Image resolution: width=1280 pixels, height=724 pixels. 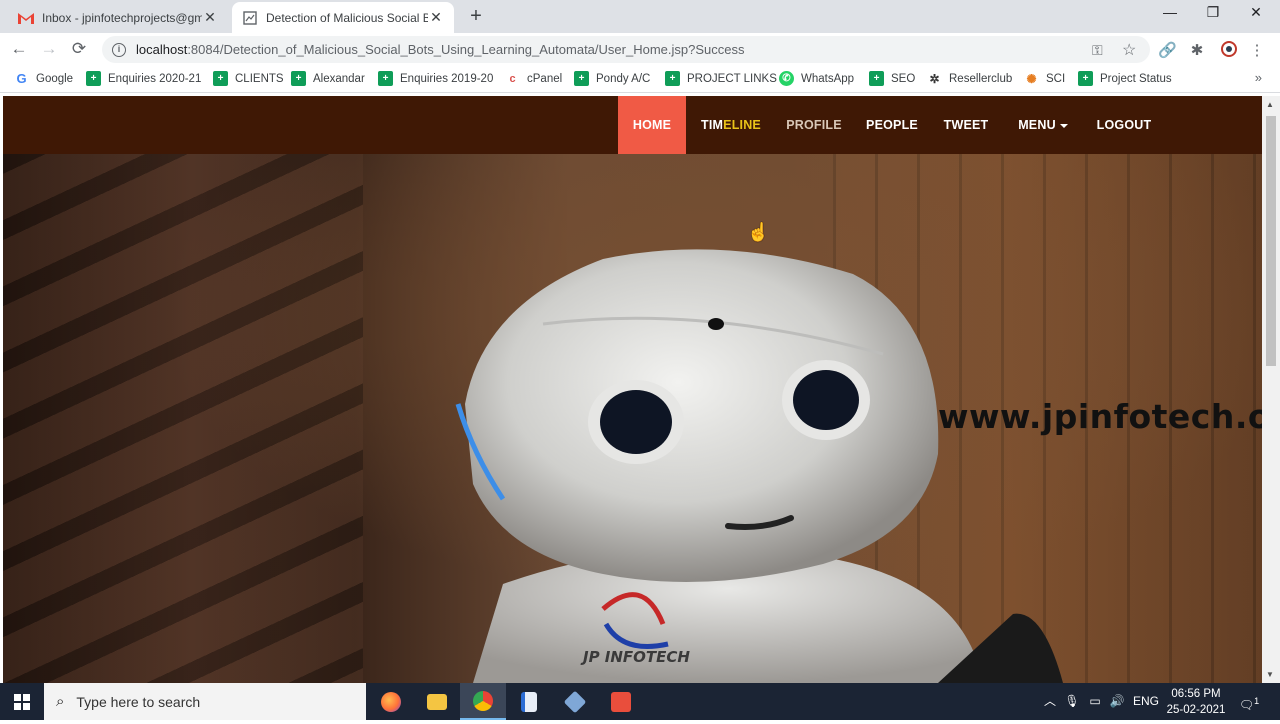 I want to click on svg-text: JP INFOTECH, so click(x=635, y=657).